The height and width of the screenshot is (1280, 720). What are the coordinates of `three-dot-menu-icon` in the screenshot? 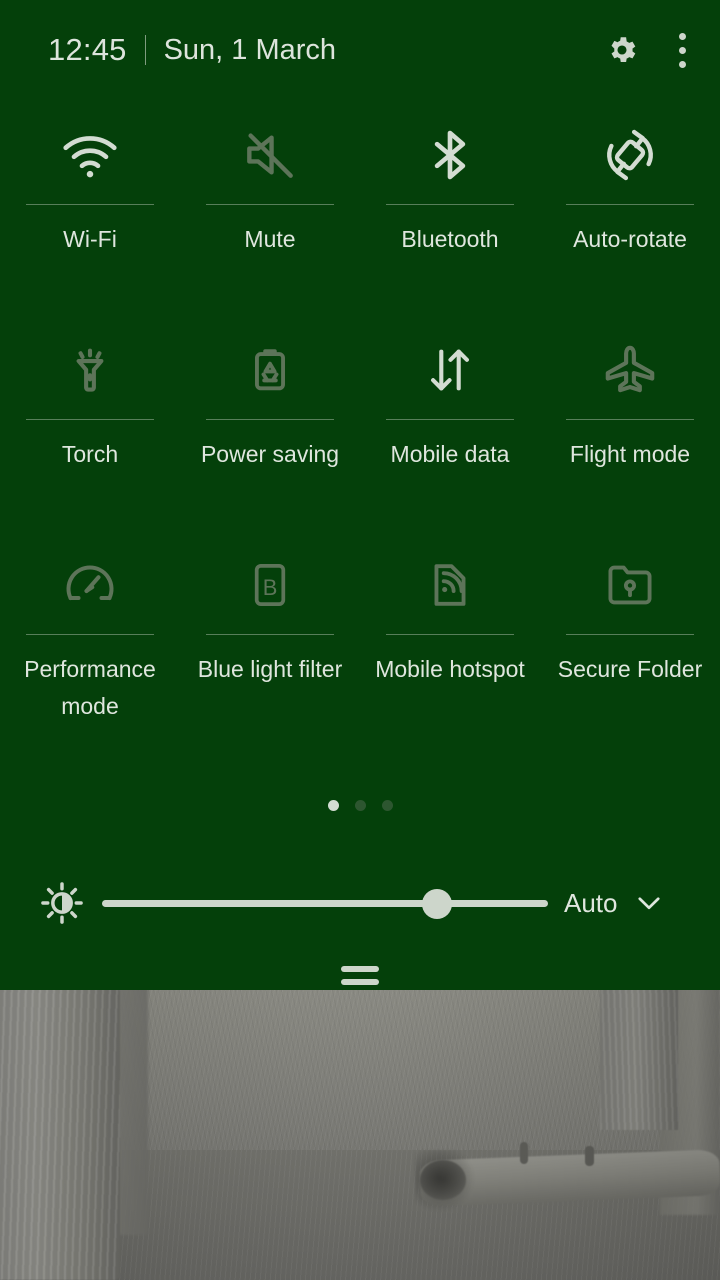 It's located at (682, 50).